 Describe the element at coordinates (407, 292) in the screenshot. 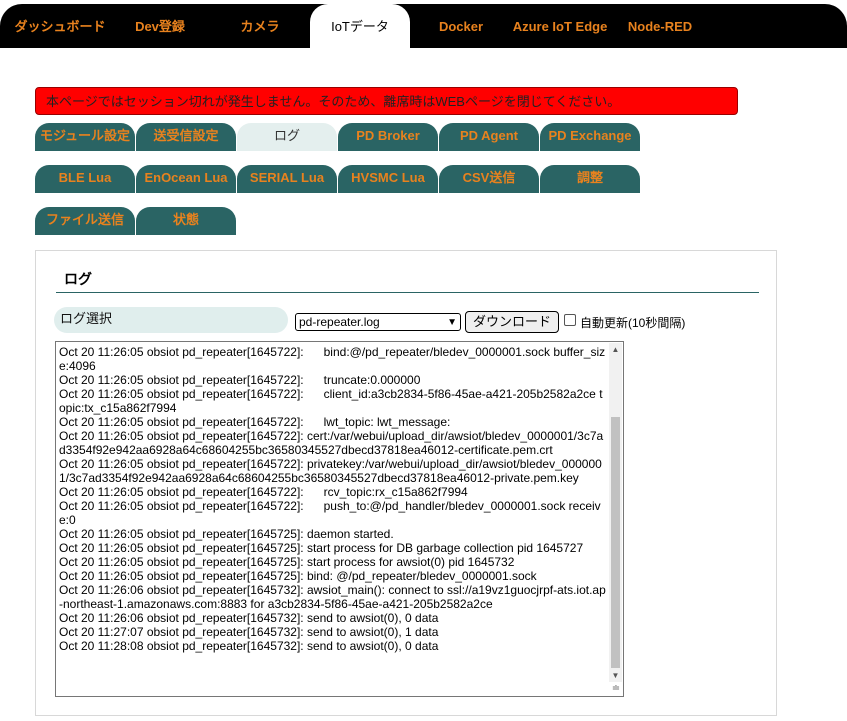

I see `title-divider` at that location.